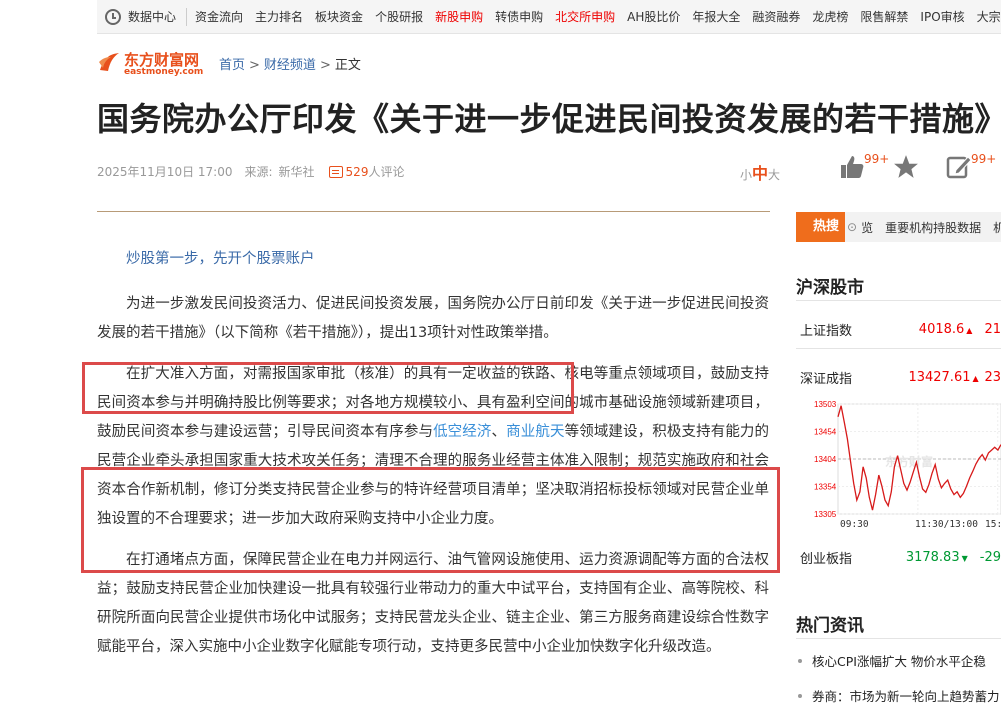 The height and width of the screenshot is (727, 1001). I want to click on breadcrumb-home: 首页, so click(232, 65).